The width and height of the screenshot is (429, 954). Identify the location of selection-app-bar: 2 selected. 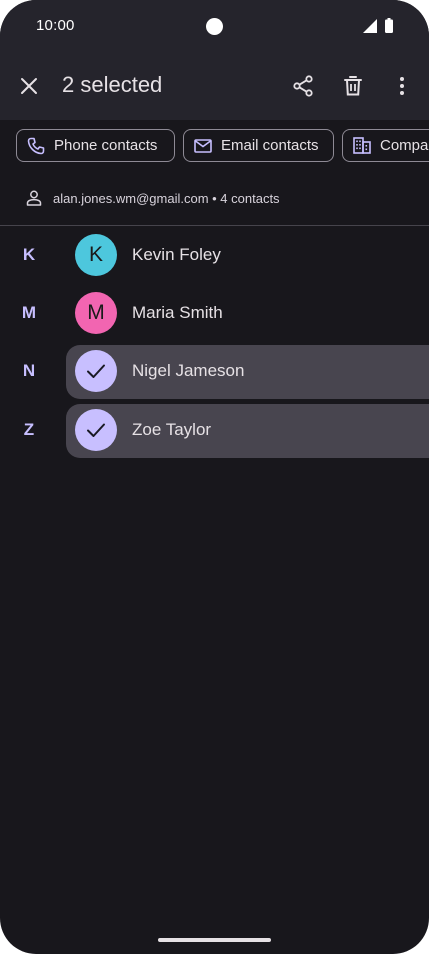
(214, 86).